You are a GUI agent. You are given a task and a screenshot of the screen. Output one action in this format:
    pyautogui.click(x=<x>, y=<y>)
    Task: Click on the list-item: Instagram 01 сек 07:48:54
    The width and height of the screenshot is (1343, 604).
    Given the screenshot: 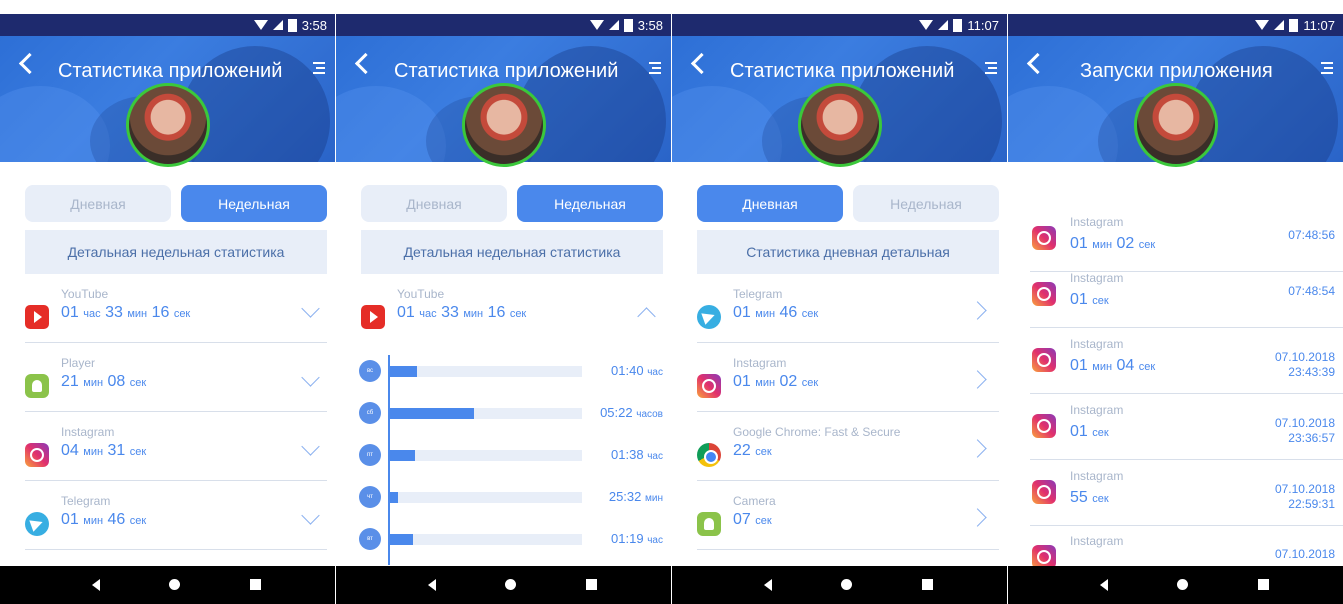 What is the action you would take?
    pyautogui.click(x=1186, y=296)
    